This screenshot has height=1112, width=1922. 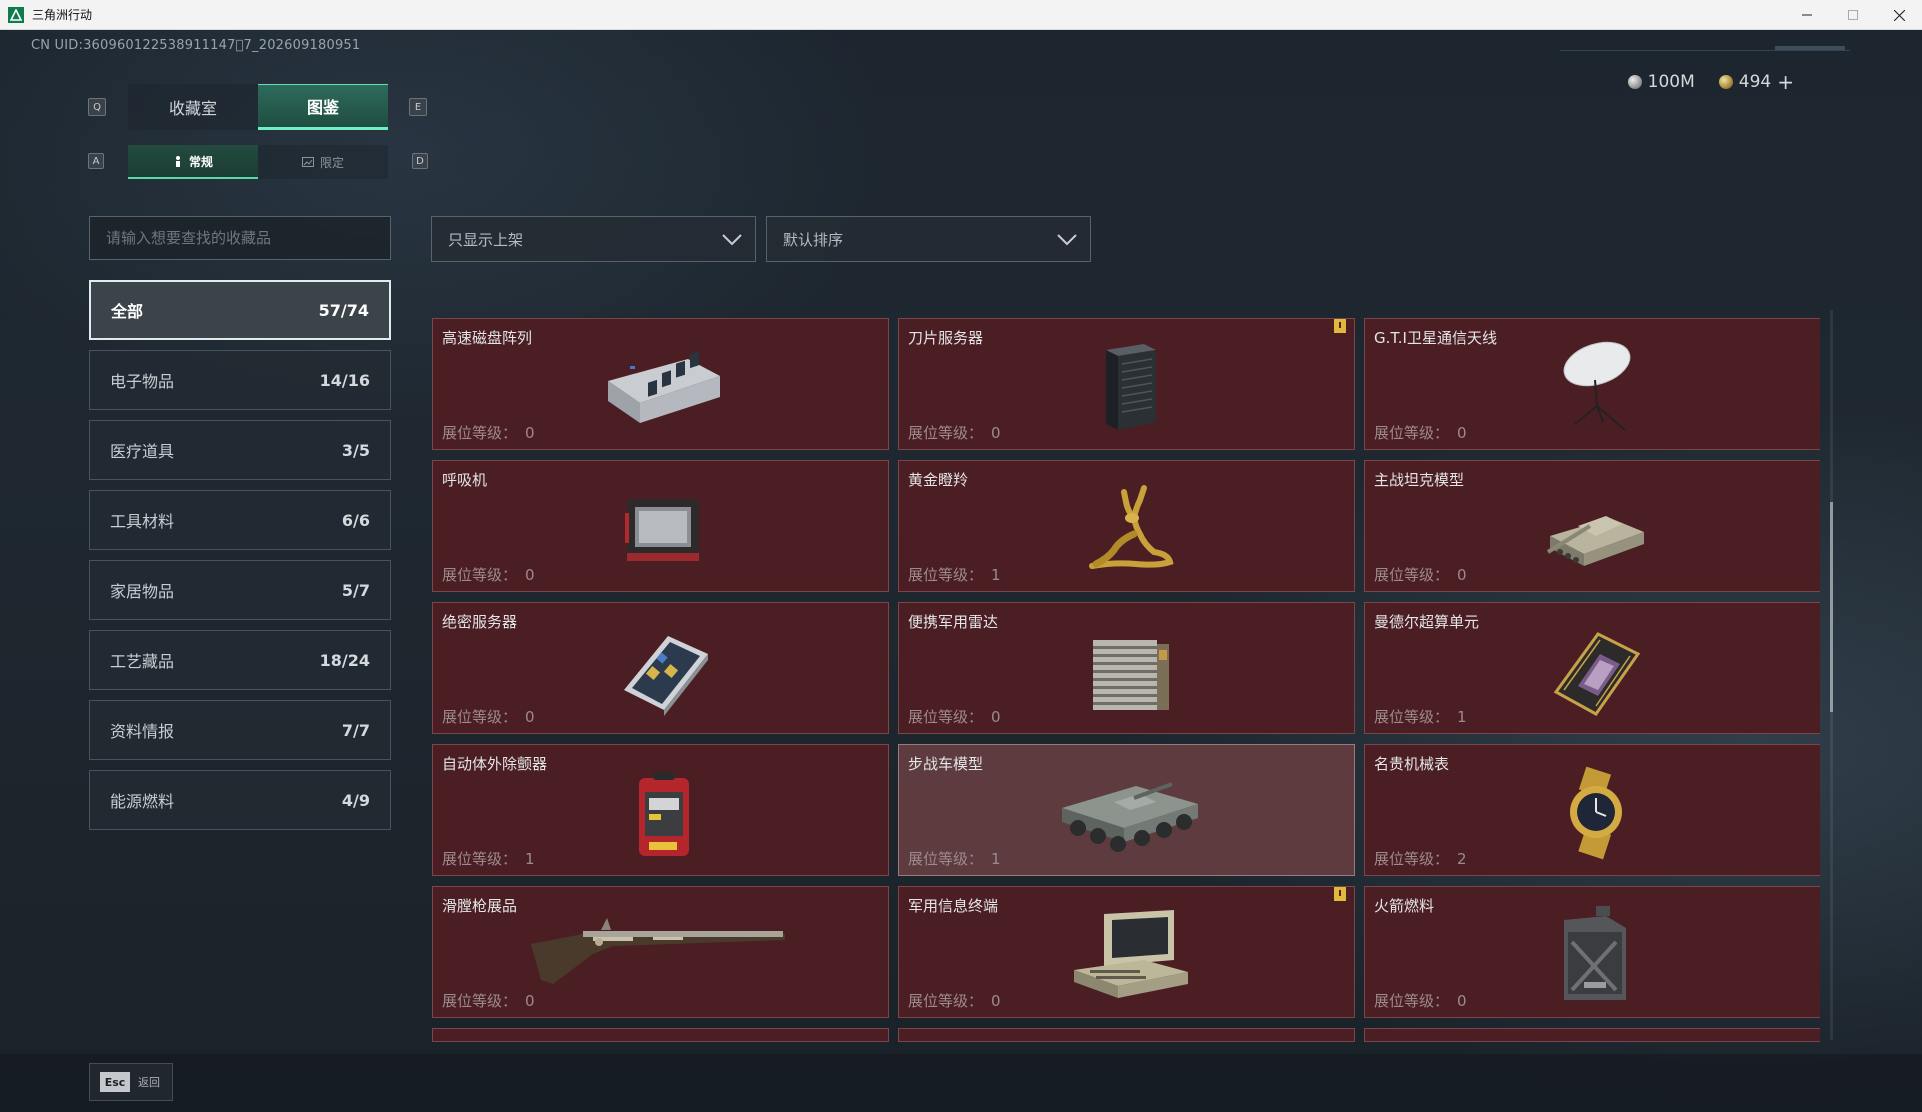 I want to click on item-card: 滑膛枪展品 展位等级： 0, so click(x=660, y=952).